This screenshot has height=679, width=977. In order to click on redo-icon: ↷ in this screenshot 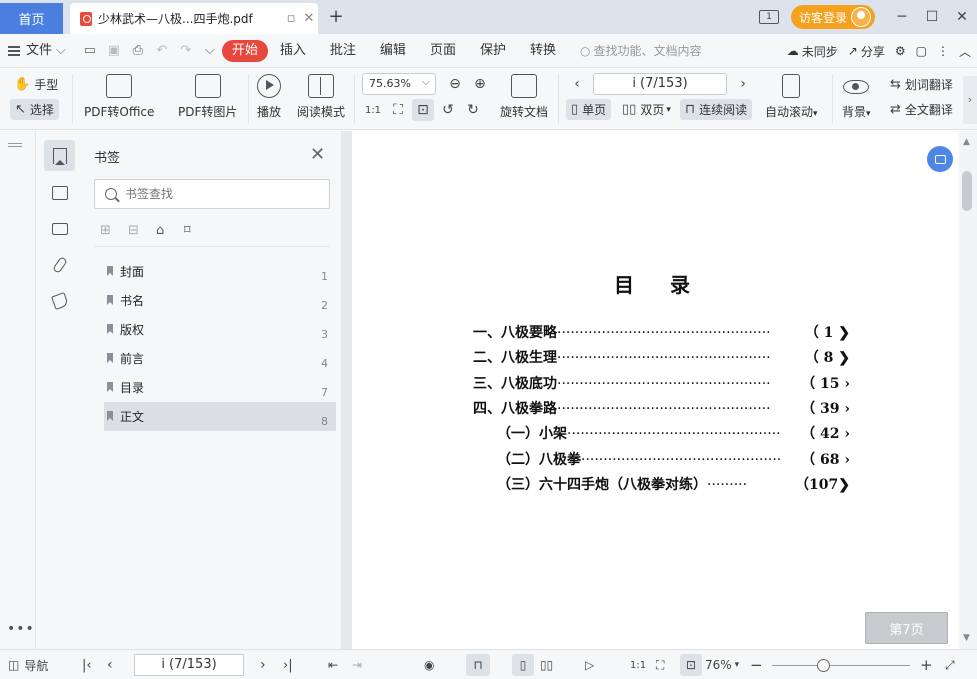, I will do `click(186, 51)`.